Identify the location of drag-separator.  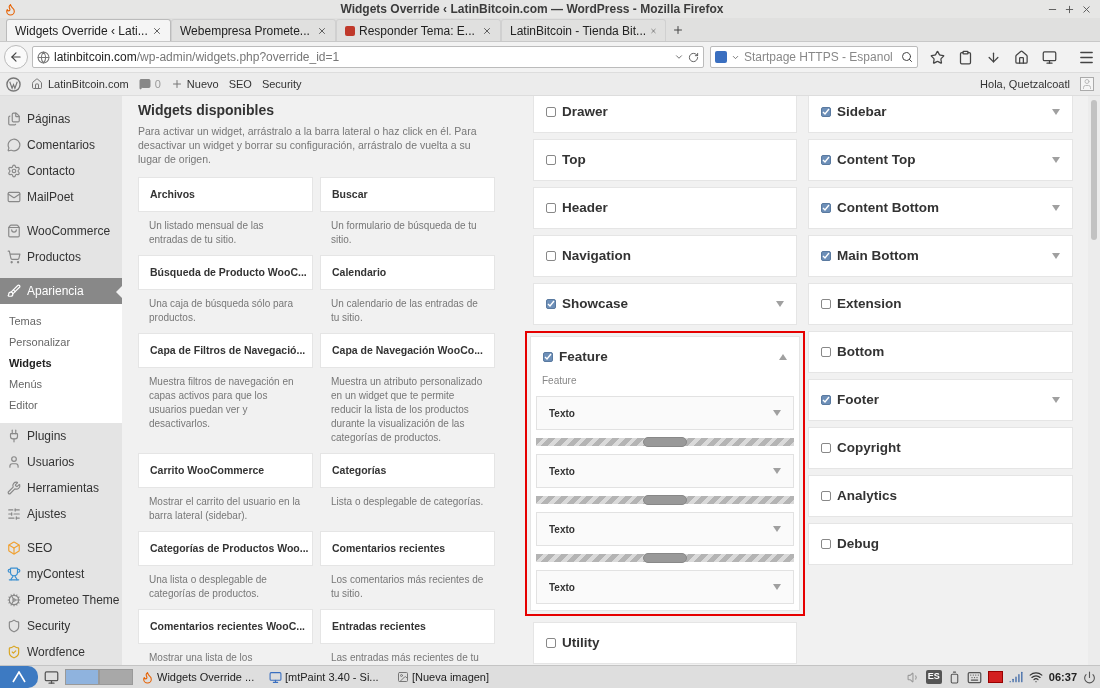
(665, 442).